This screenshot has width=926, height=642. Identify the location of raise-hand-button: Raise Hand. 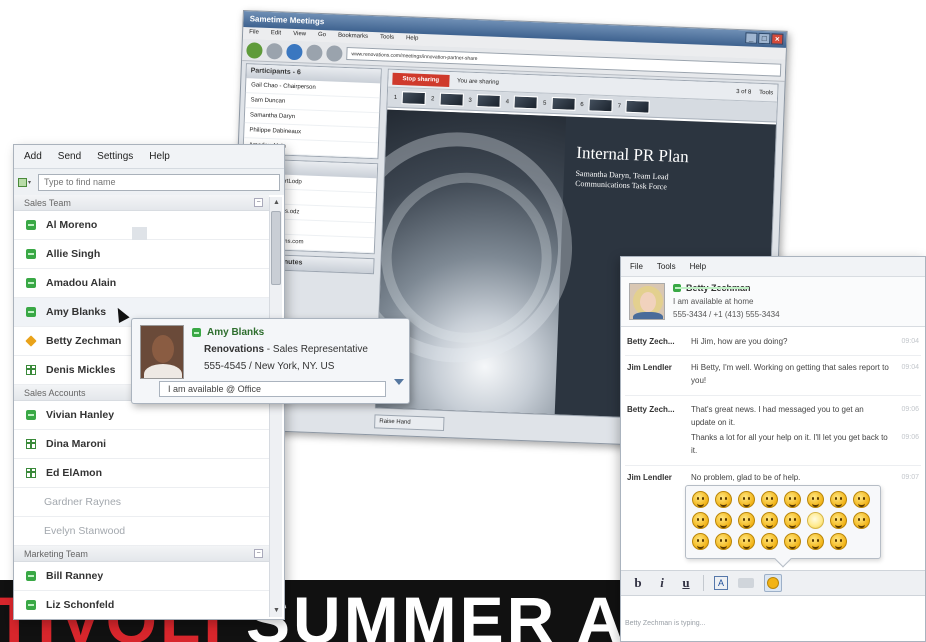
(409, 423).